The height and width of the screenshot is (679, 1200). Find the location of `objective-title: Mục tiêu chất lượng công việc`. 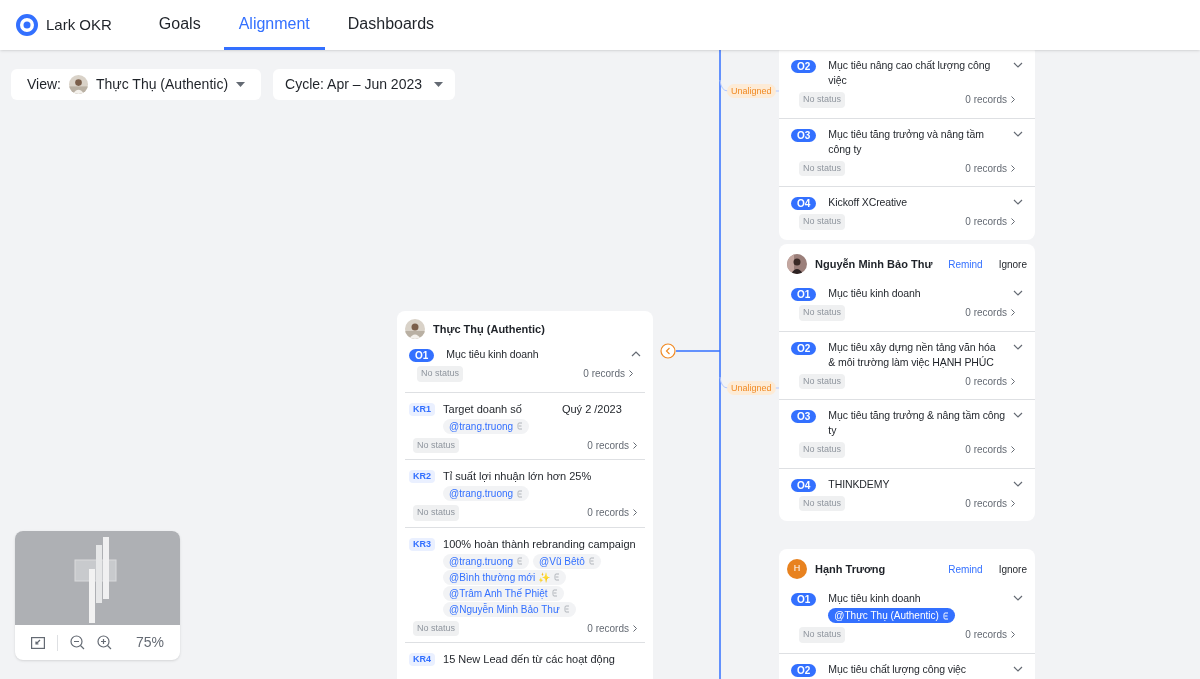

objective-title: Mục tiêu chất lượng công việc is located at coordinates (916, 669).